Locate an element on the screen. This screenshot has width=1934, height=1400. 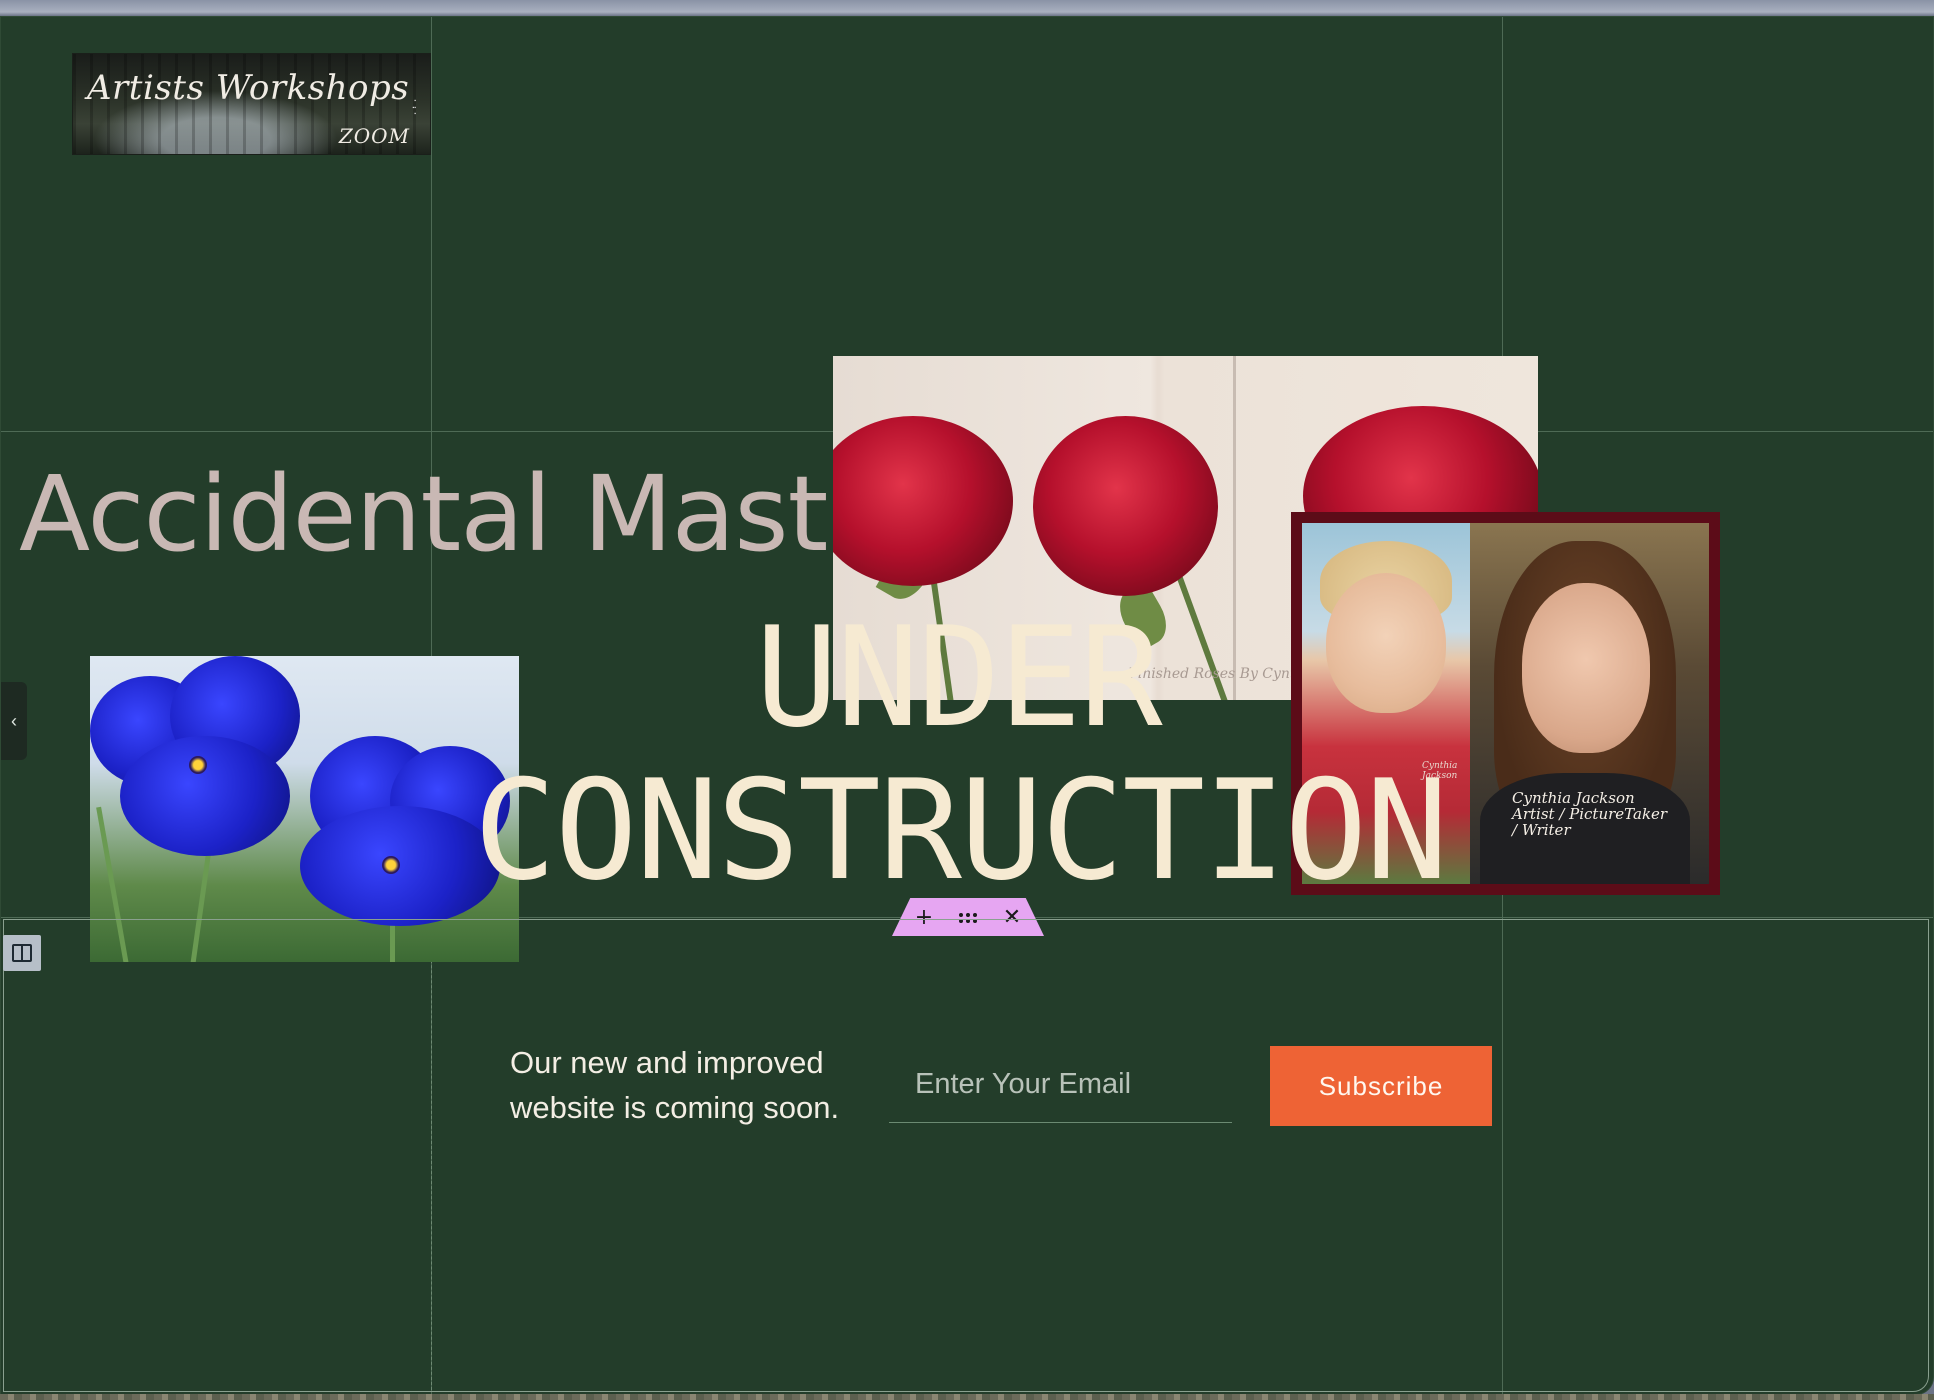
layout-toggle-button is located at coordinates (22, 953).